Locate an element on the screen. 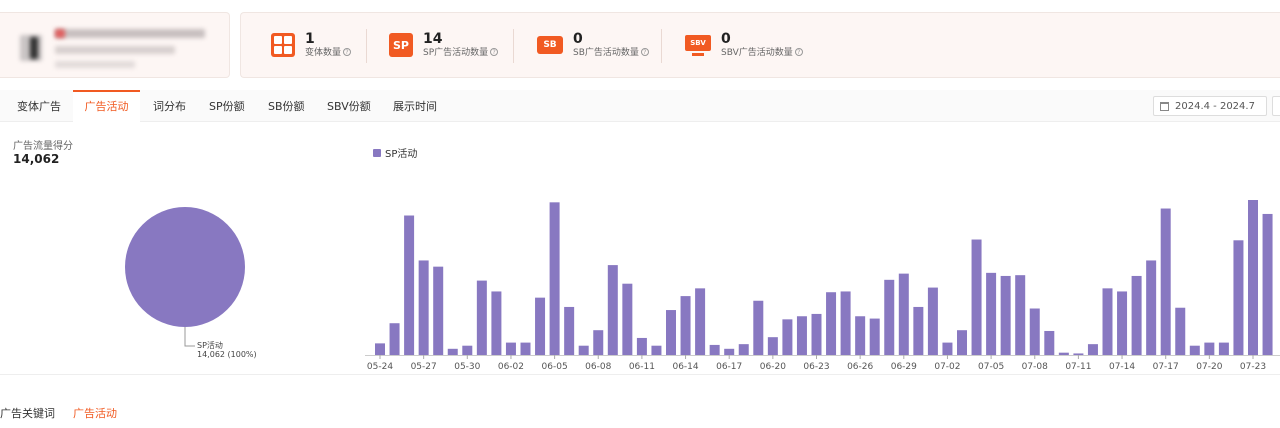 The height and width of the screenshot is (428, 1280). date-range-picker: 2024.4 - 2024.7 is located at coordinates (1210, 106).